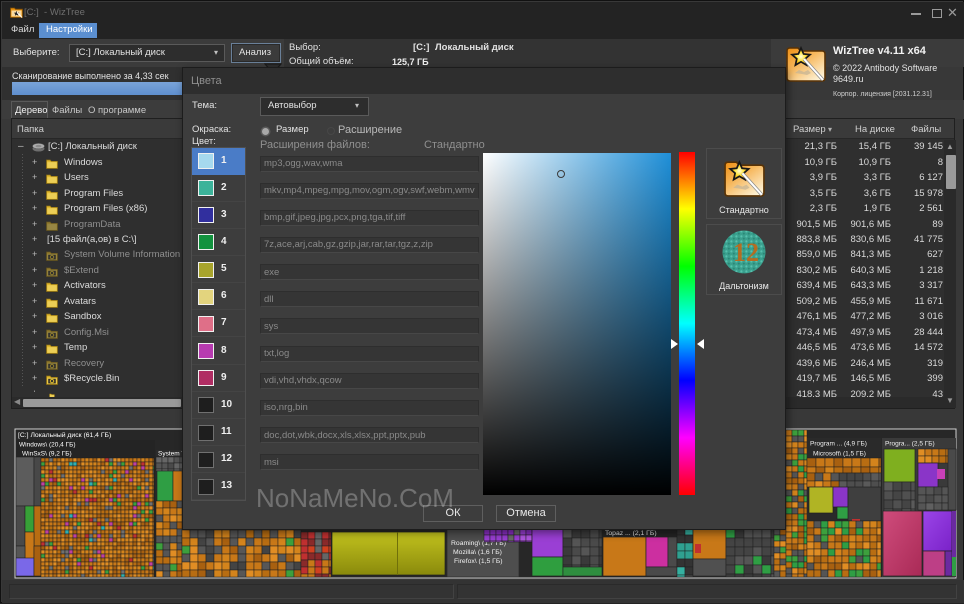 The image size is (964, 604). I want to click on svg-text: Microsoft\ (1,5 ГБ), so click(839, 454).